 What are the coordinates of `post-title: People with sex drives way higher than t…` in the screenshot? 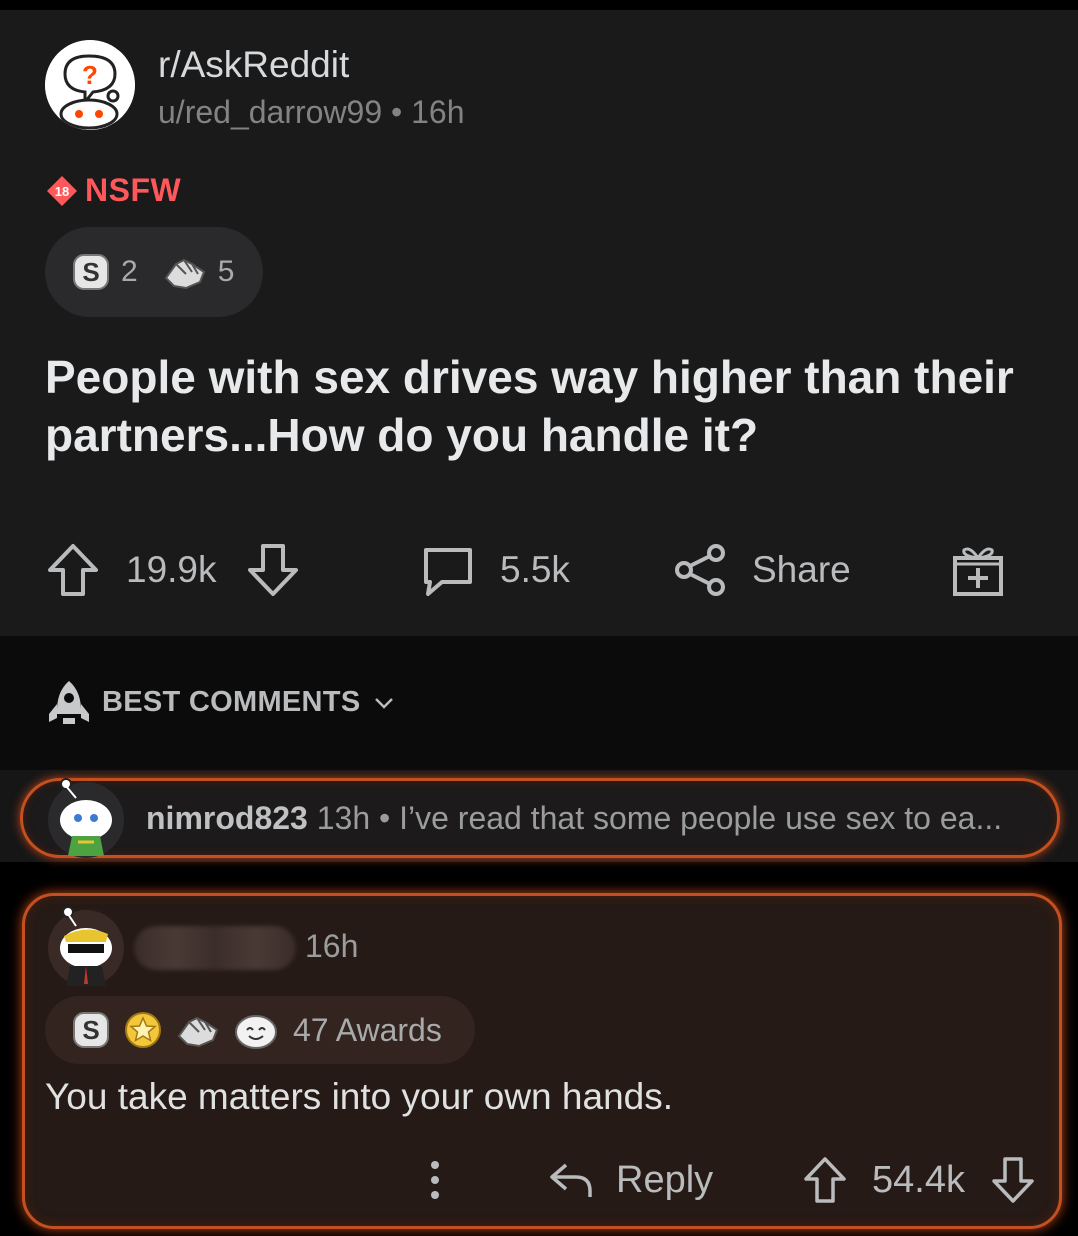 It's located at (535, 406).